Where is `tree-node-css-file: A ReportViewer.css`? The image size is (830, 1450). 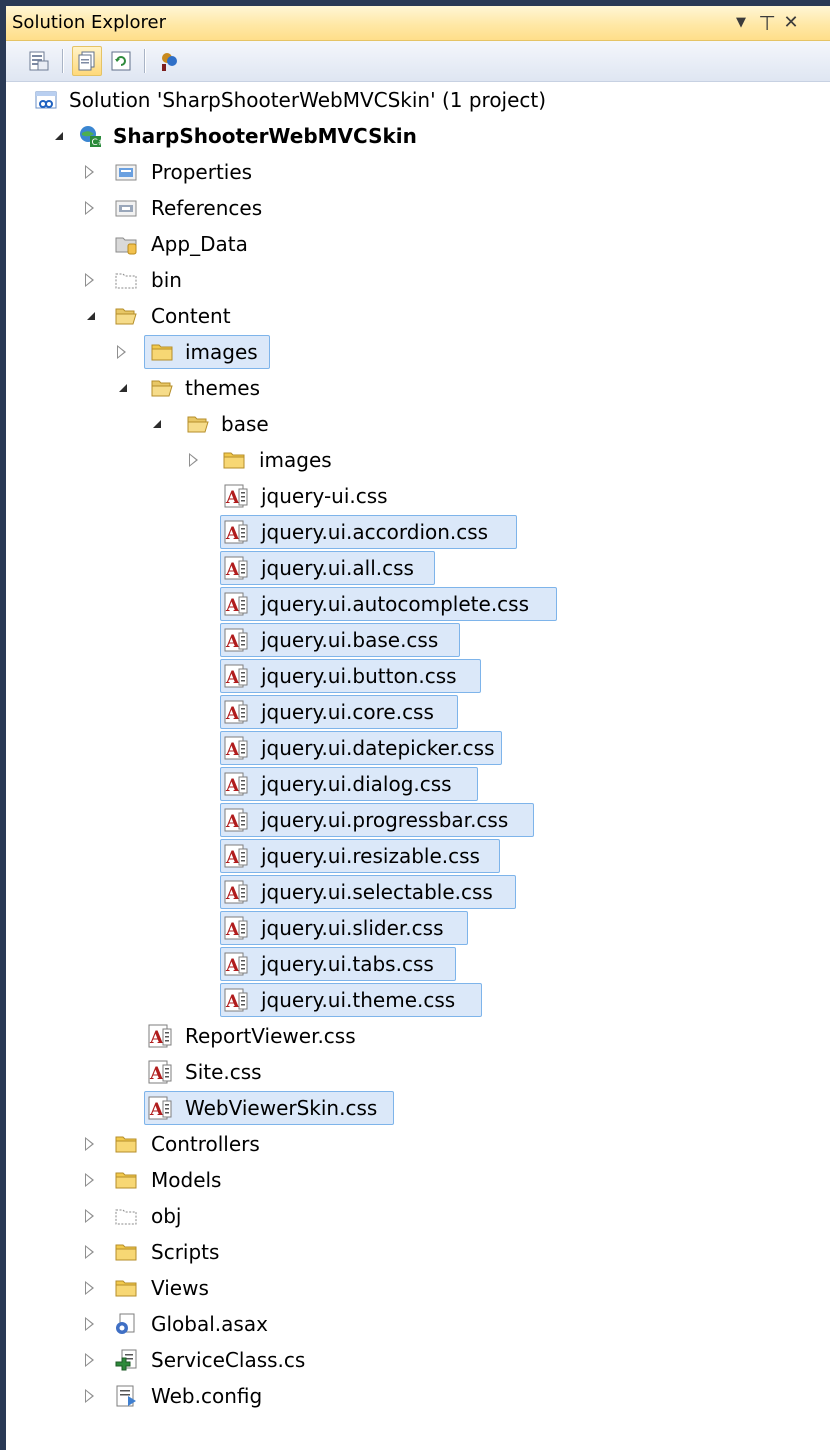
tree-node-css-file: A ReportViewer.css is located at coordinates (418, 1036).